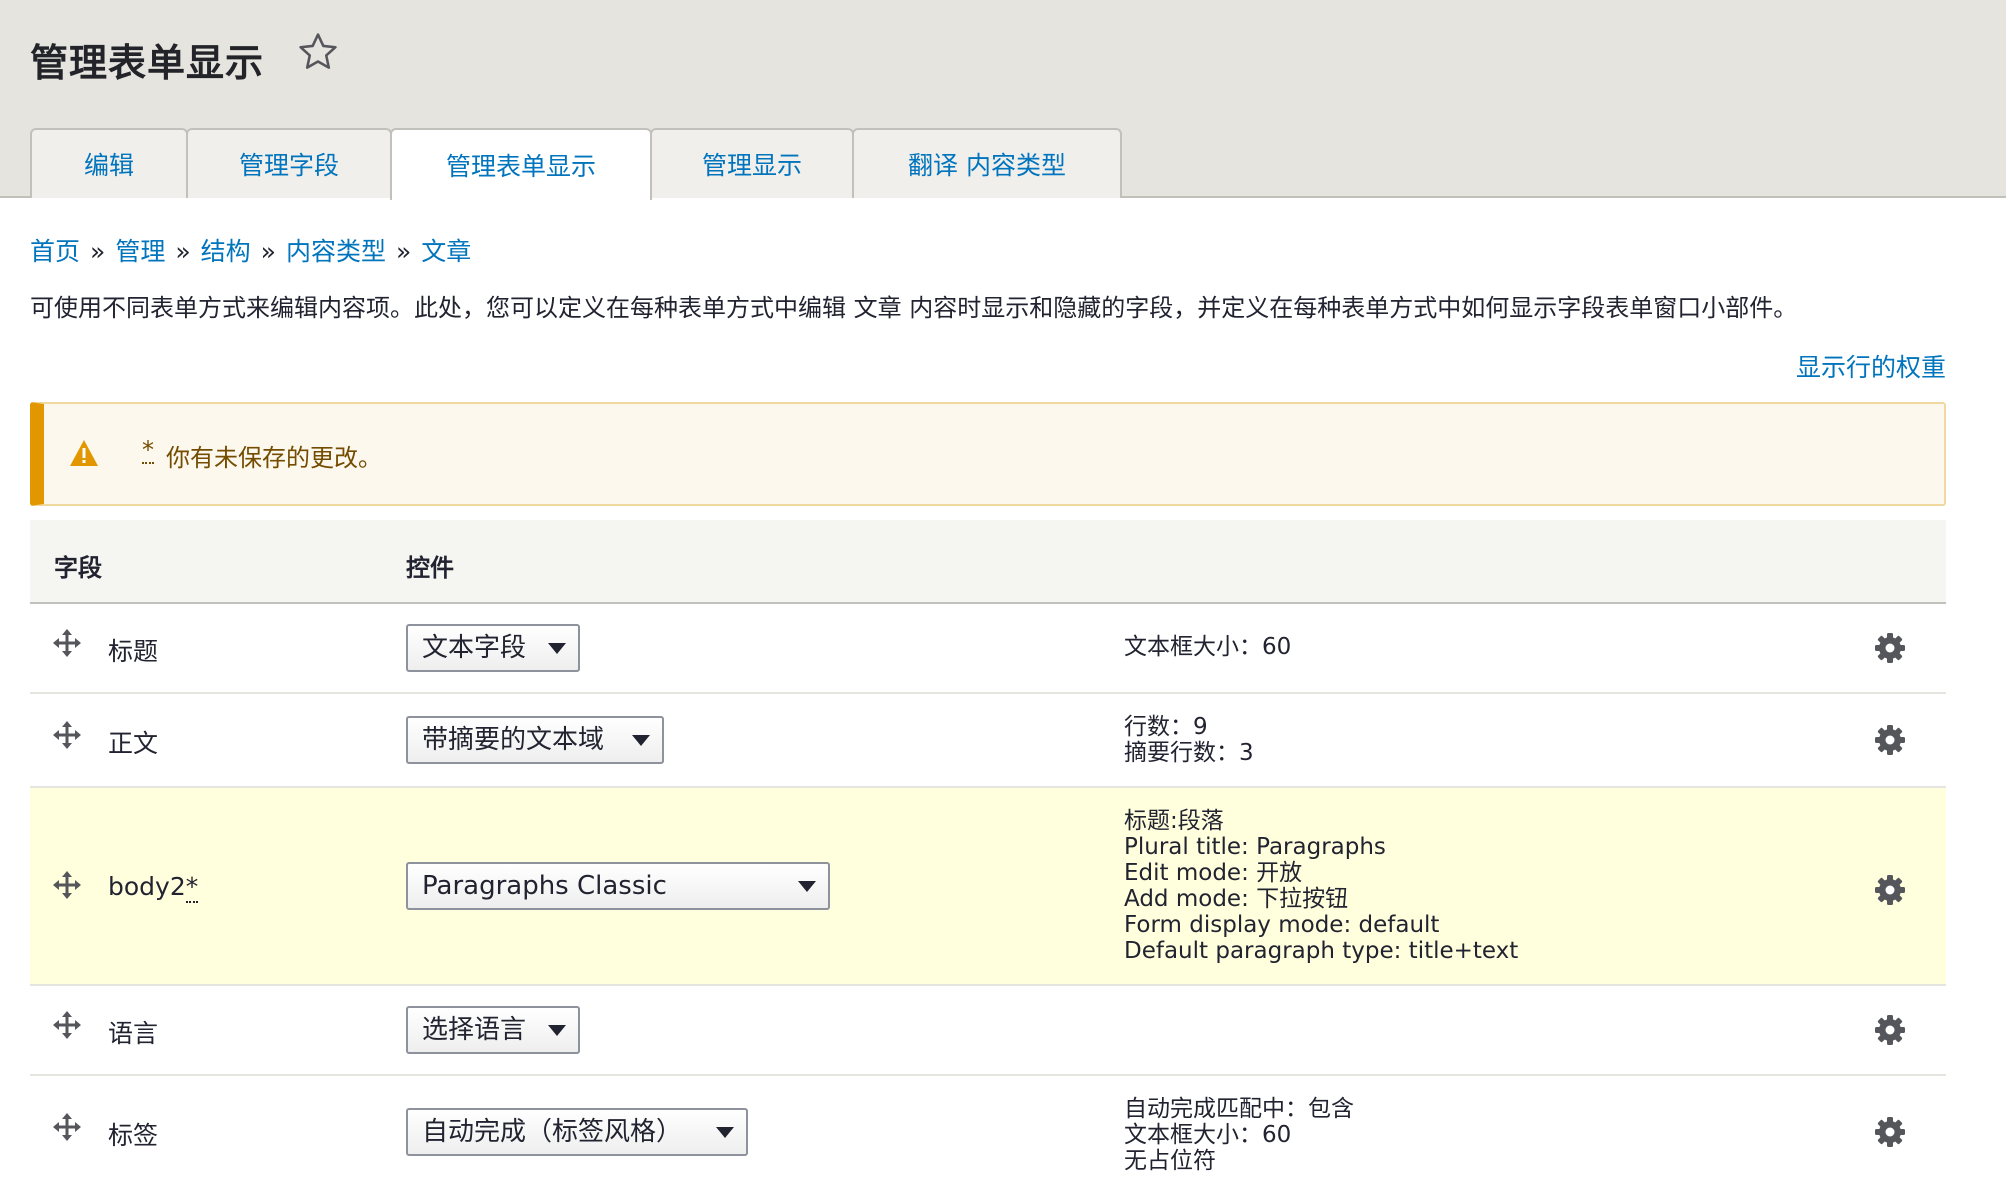 The width and height of the screenshot is (2006, 1192). I want to click on warning-changed-marker: *, so click(148, 450).